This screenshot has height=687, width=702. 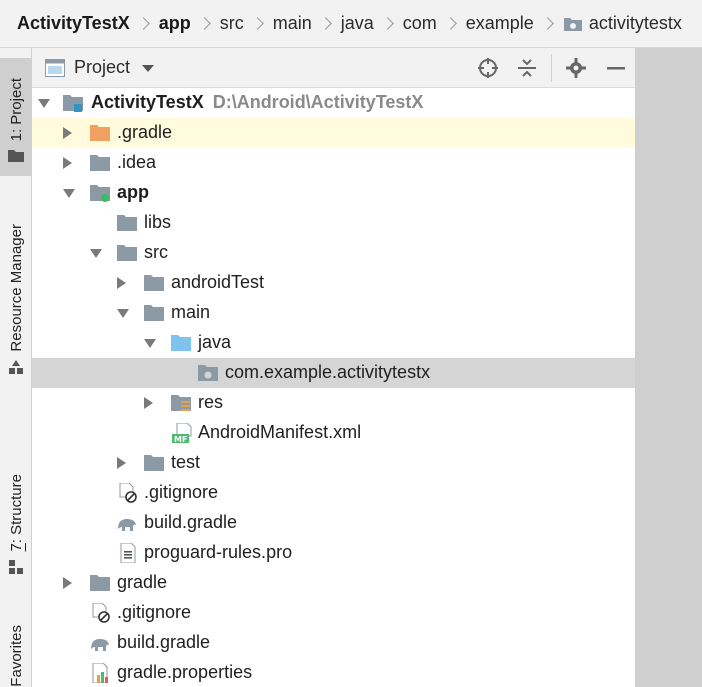 I want to click on tab-resource-manager: Resource Manager, so click(x=16, y=288).